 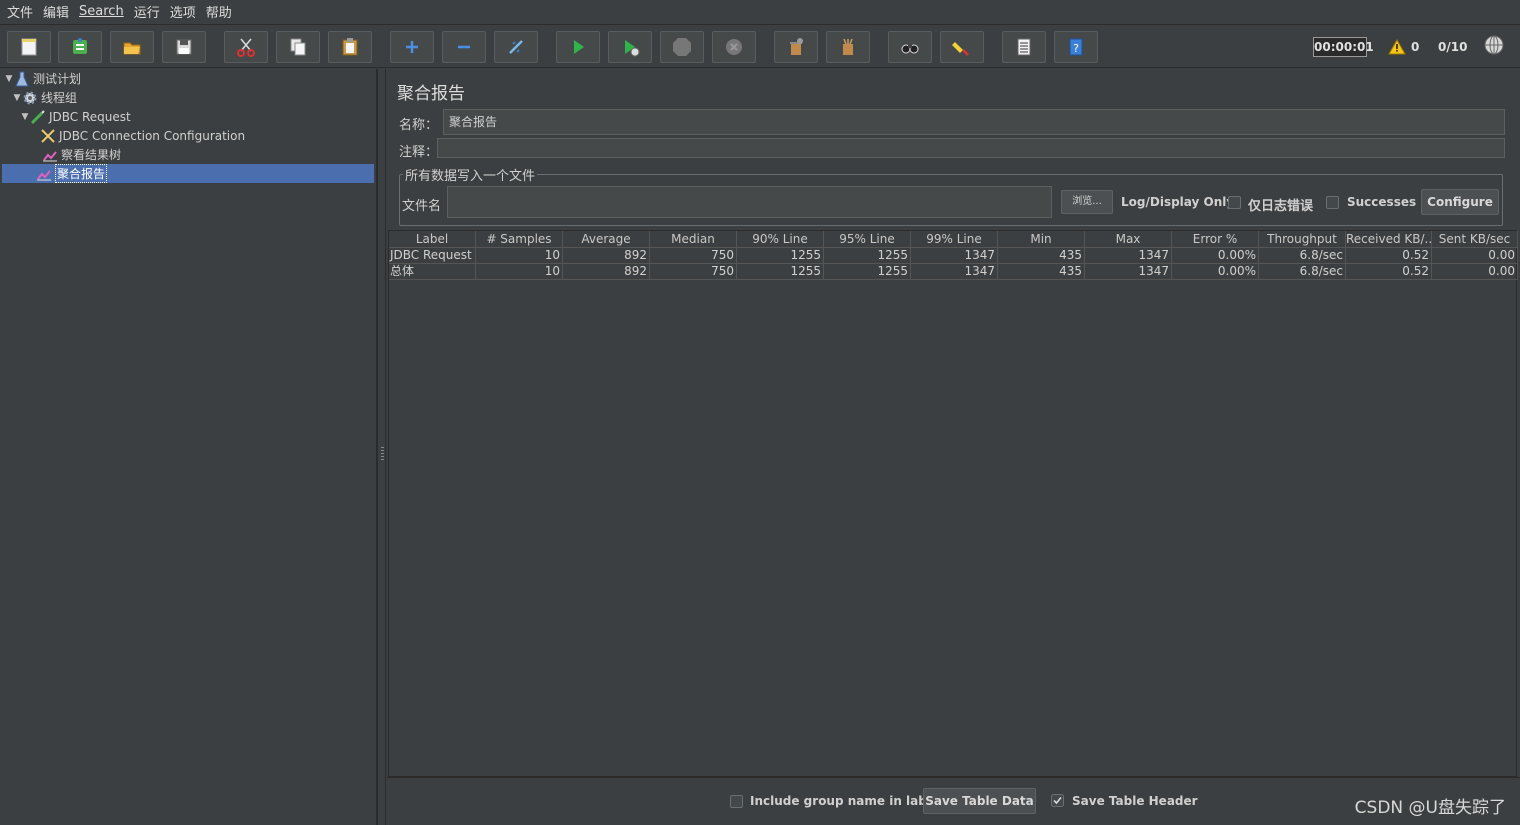 I want to click on column-header-max: Max, so click(x=1128, y=239).